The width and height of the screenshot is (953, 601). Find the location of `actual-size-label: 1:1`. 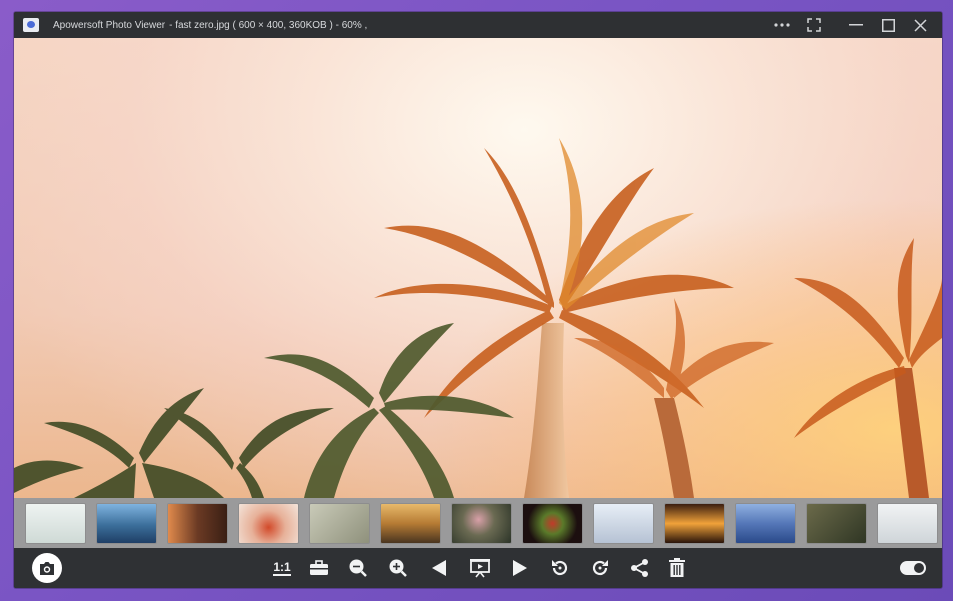

actual-size-label: 1:1 is located at coordinates (282, 567).